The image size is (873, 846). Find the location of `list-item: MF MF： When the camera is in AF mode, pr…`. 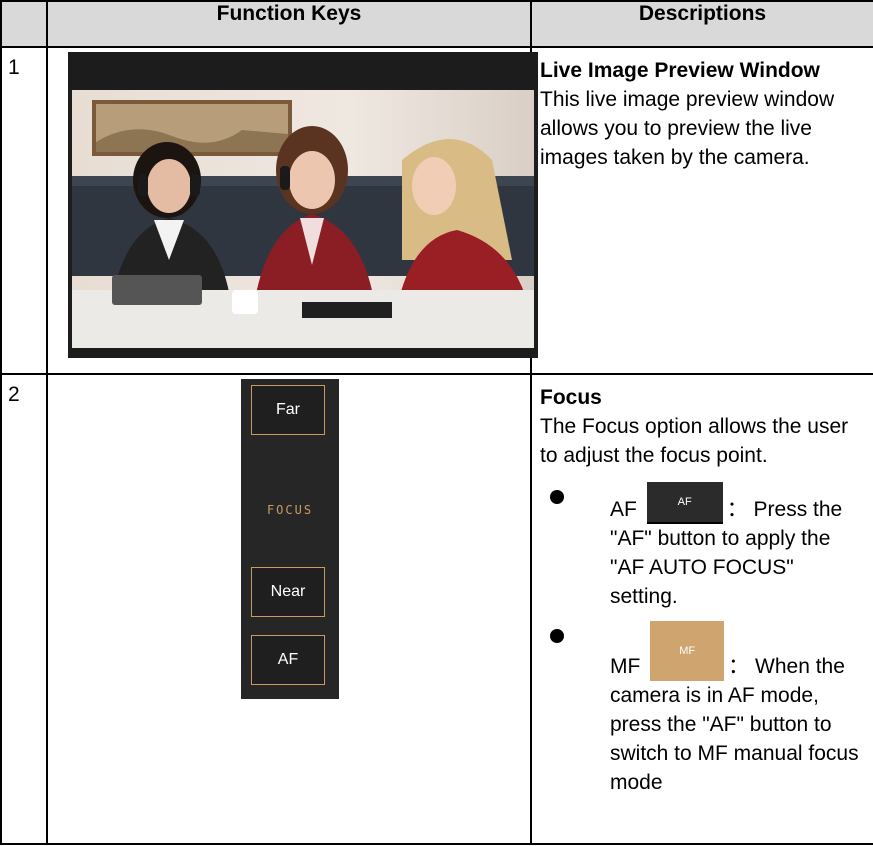

list-item: MF MF： When the camera is in AF mode, pr… is located at coordinates (702, 709).